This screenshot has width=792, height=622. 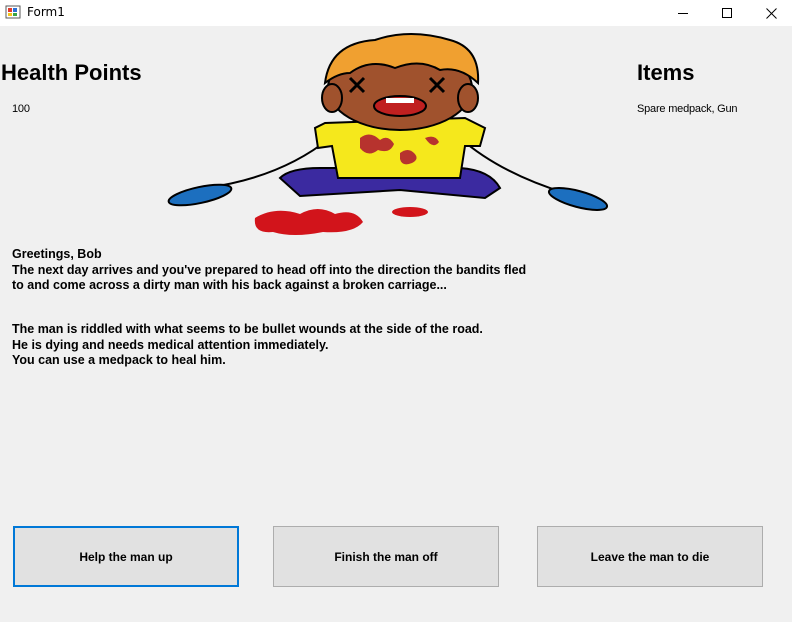 What do you see at coordinates (71, 72) in the screenshot?
I see `health-heading: Health Points` at bounding box center [71, 72].